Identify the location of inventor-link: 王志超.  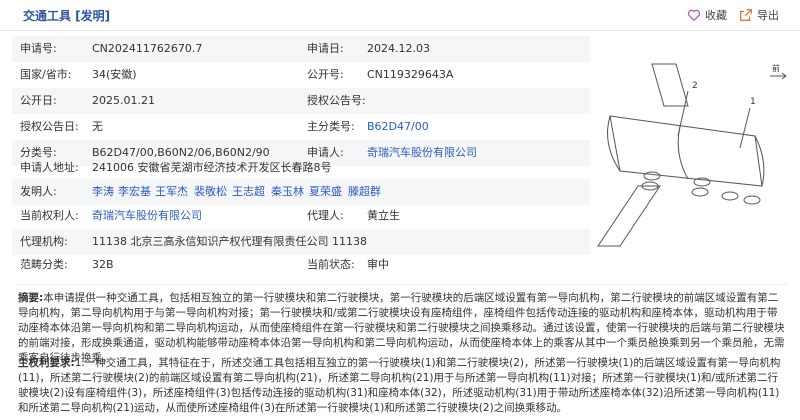
(248, 192).